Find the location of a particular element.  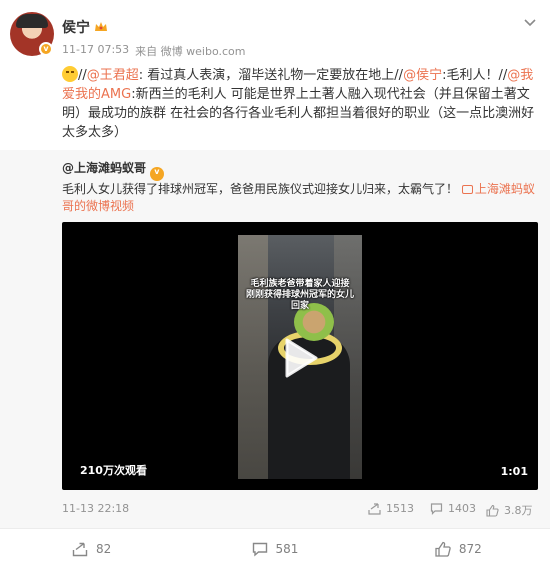

content-seg2: : 看过真人表演，溜毕送礼物一定要放在地上// is located at coordinates (271, 75).